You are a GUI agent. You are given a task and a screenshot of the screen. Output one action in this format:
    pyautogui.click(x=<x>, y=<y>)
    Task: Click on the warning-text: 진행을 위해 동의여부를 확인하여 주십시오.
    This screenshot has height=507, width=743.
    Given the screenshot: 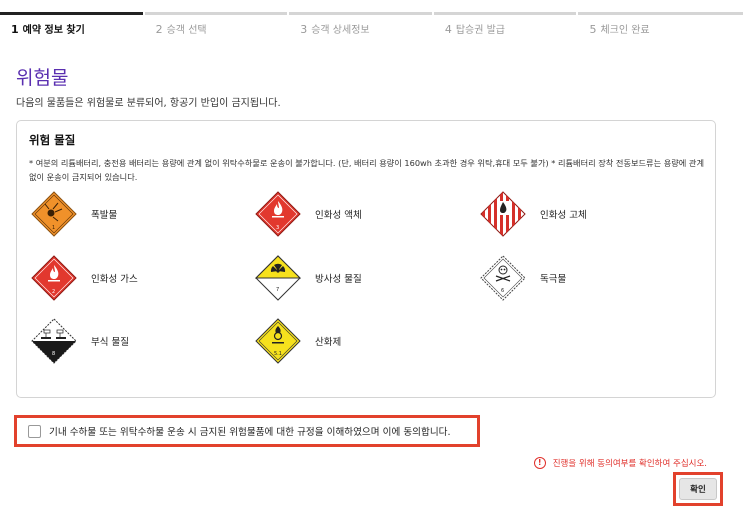 What is the action you would take?
    pyautogui.click(x=629, y=464)
    